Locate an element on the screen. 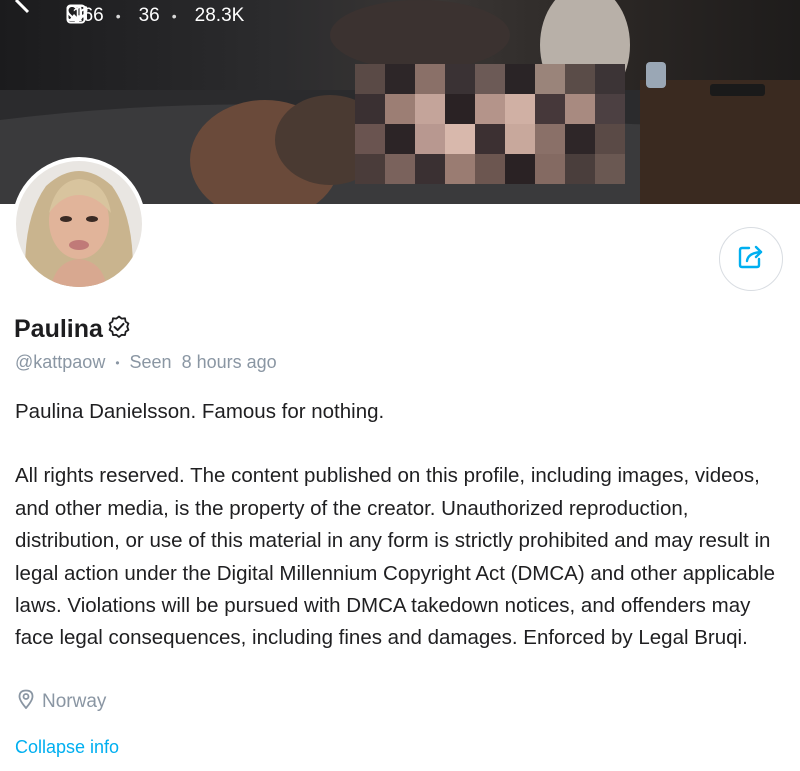 The width and height of the screenshot is (800, 771). profile-meta: @kattpaow • Seen 8 hours ago is located at coordinates (146, 362).